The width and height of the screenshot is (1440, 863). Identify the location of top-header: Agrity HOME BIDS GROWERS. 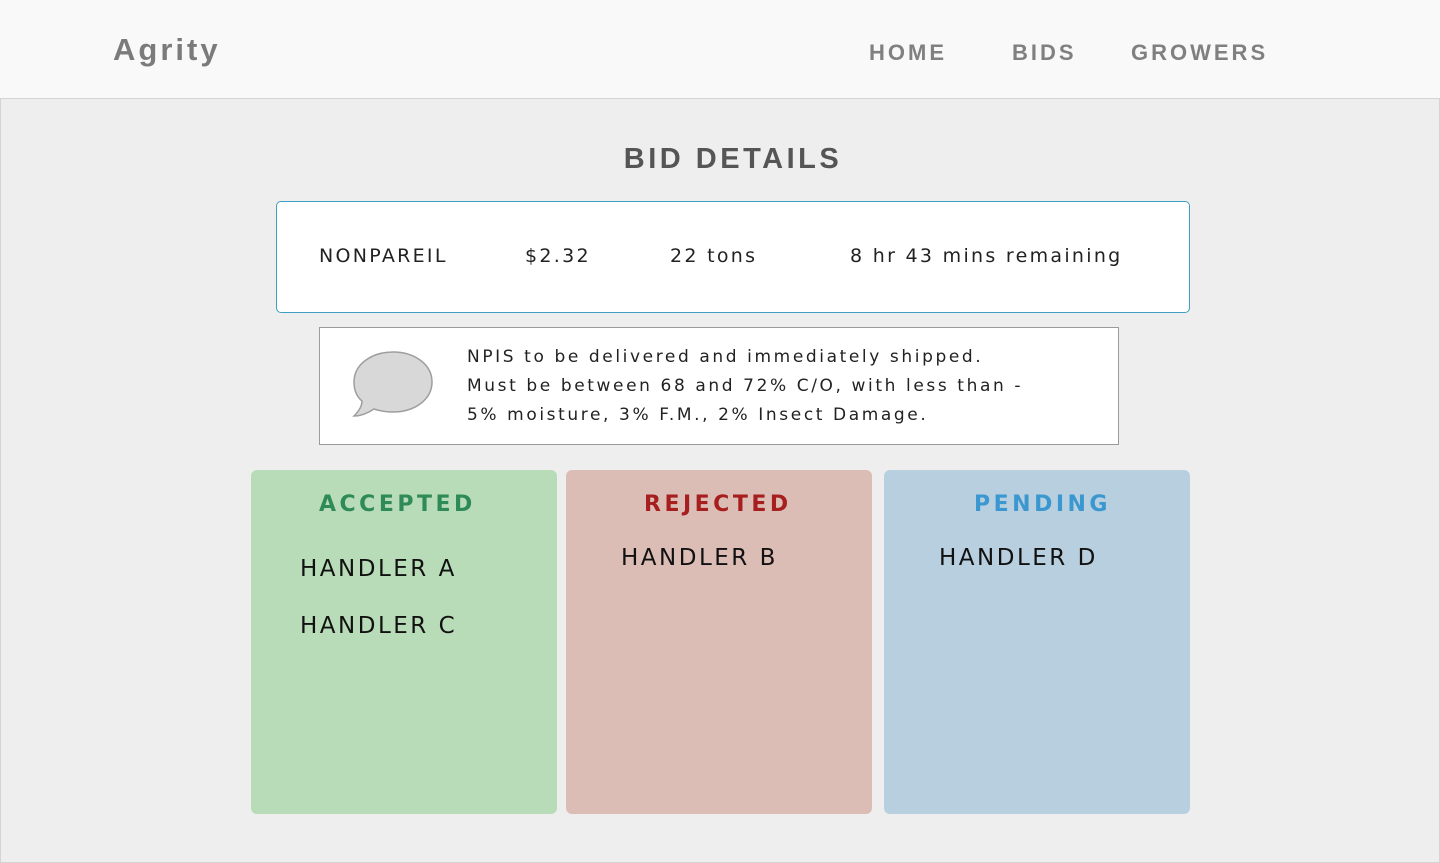
(720, 49).